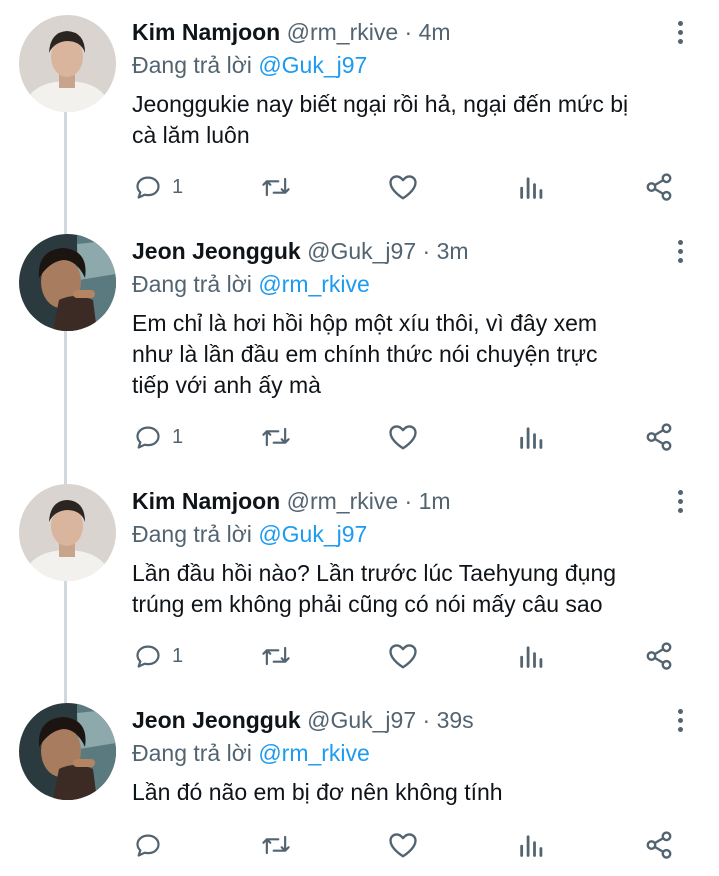  I want to click on share-button, so click(659, 845).